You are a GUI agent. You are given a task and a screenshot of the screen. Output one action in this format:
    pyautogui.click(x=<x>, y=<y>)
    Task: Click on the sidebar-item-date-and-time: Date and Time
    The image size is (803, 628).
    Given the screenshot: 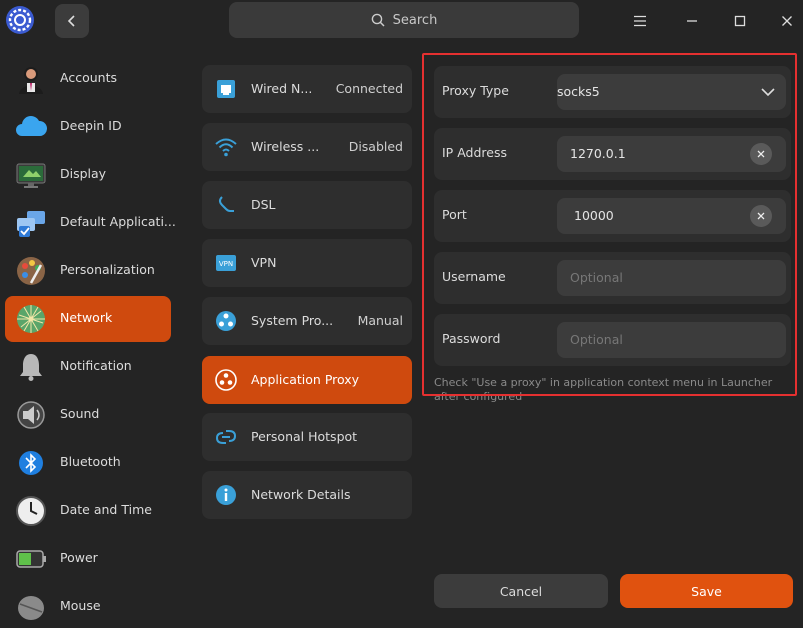 What is the action you would take?
    pyautogui.click(x=88, y=511)
    